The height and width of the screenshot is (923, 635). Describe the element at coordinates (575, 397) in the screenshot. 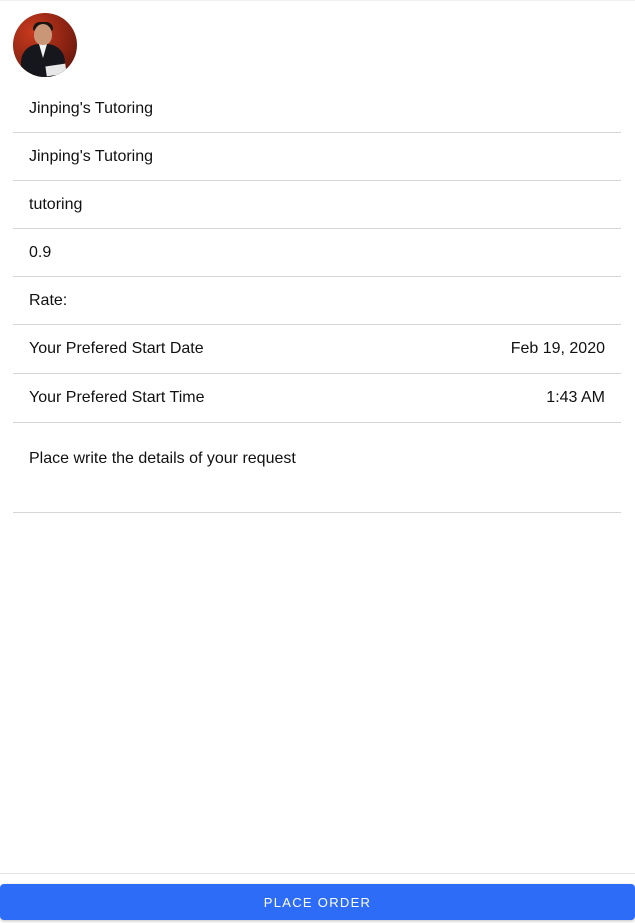

I see `start-time-value: 1:43 AM` at that location.